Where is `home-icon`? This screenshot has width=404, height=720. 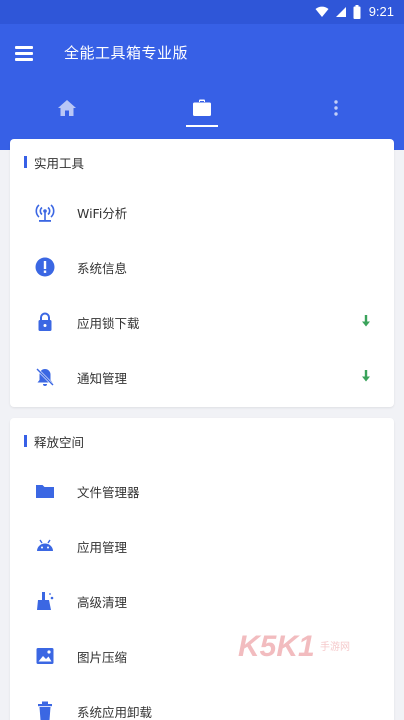 home-icon is located at coordinates (67, 108).